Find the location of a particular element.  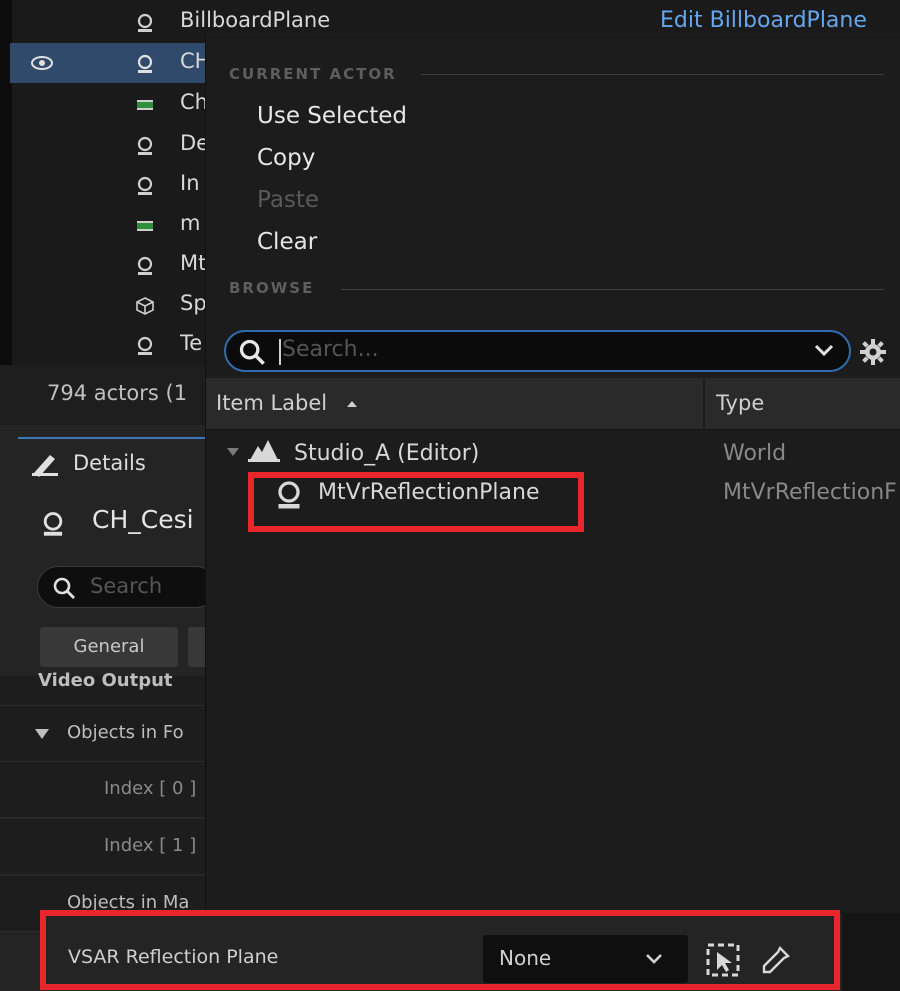

outliner-row-selected: CH is located at coordinates (110, 63).